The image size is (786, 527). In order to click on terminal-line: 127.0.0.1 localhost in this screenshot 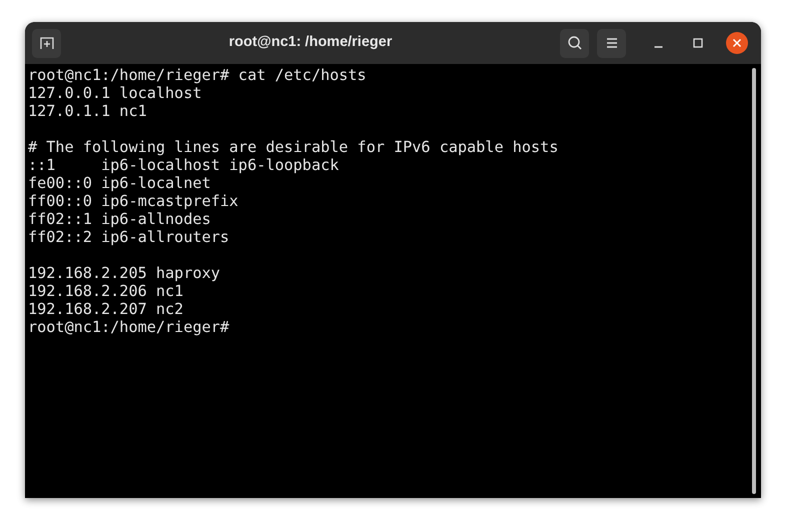, I will do `click(115, 93)`.